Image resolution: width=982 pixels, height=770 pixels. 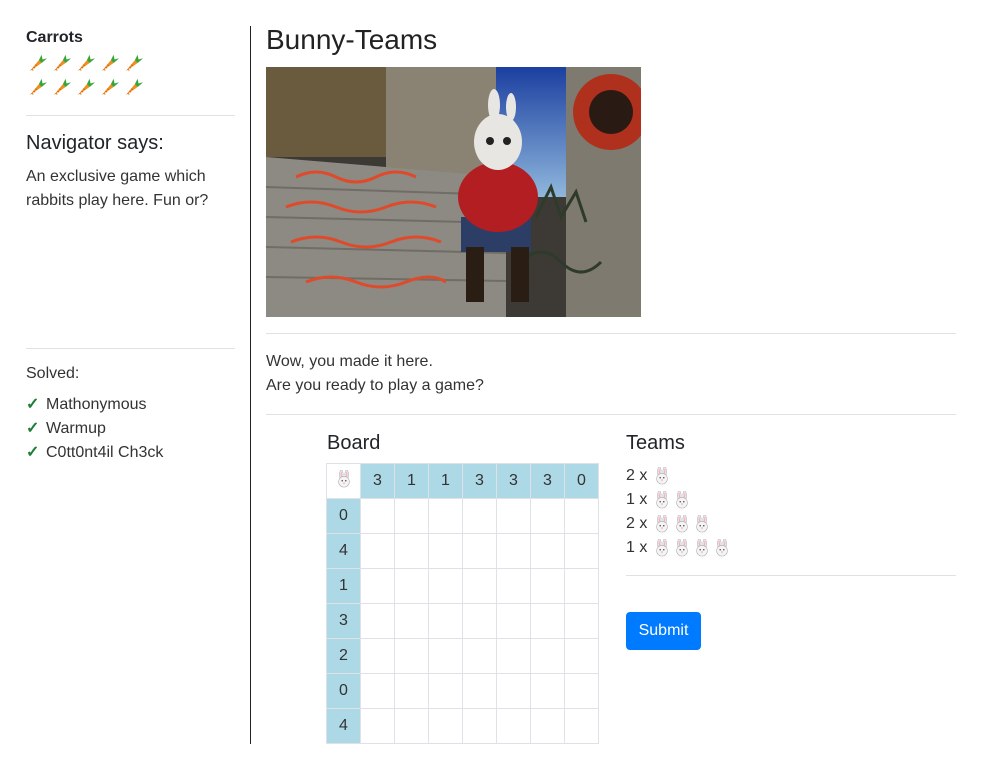 I want to click on row-header-cell: 1, so click(x=343, y=586).